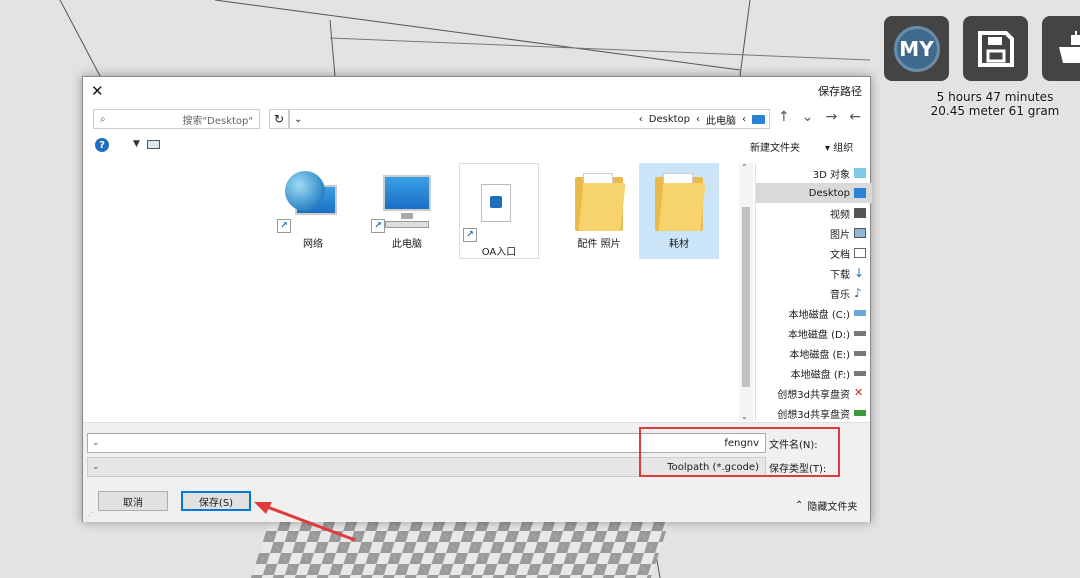 This screenshot has height=578, width=1080. What do you see at coordinates (859, 392) in the screenshot?
I see `disconnected-drive-icon: ✕` at bounding box center [859, 392].